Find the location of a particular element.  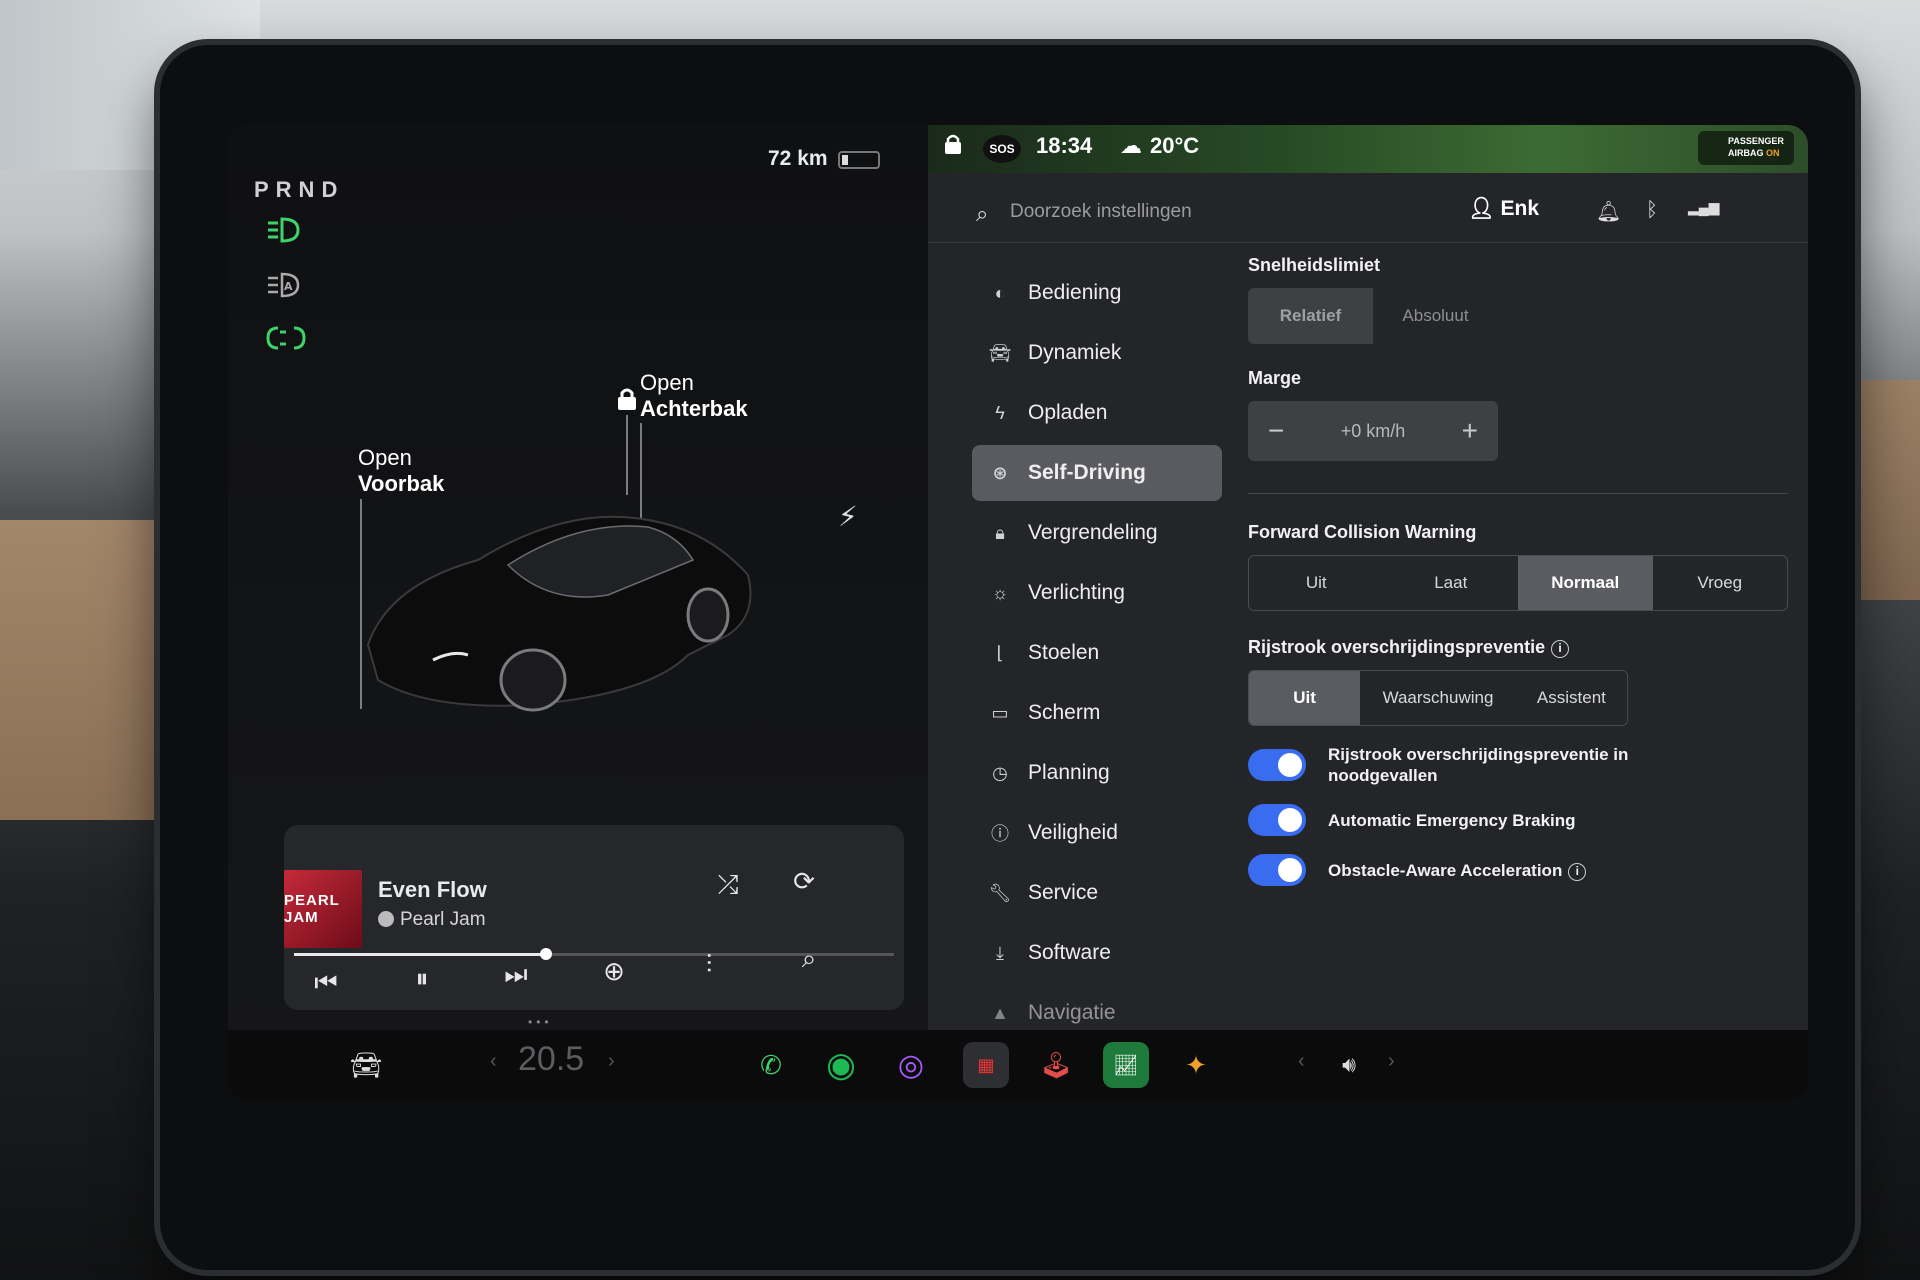

menu-item-bediening: ◐ Bediening is located at coordinates (1097, 293).